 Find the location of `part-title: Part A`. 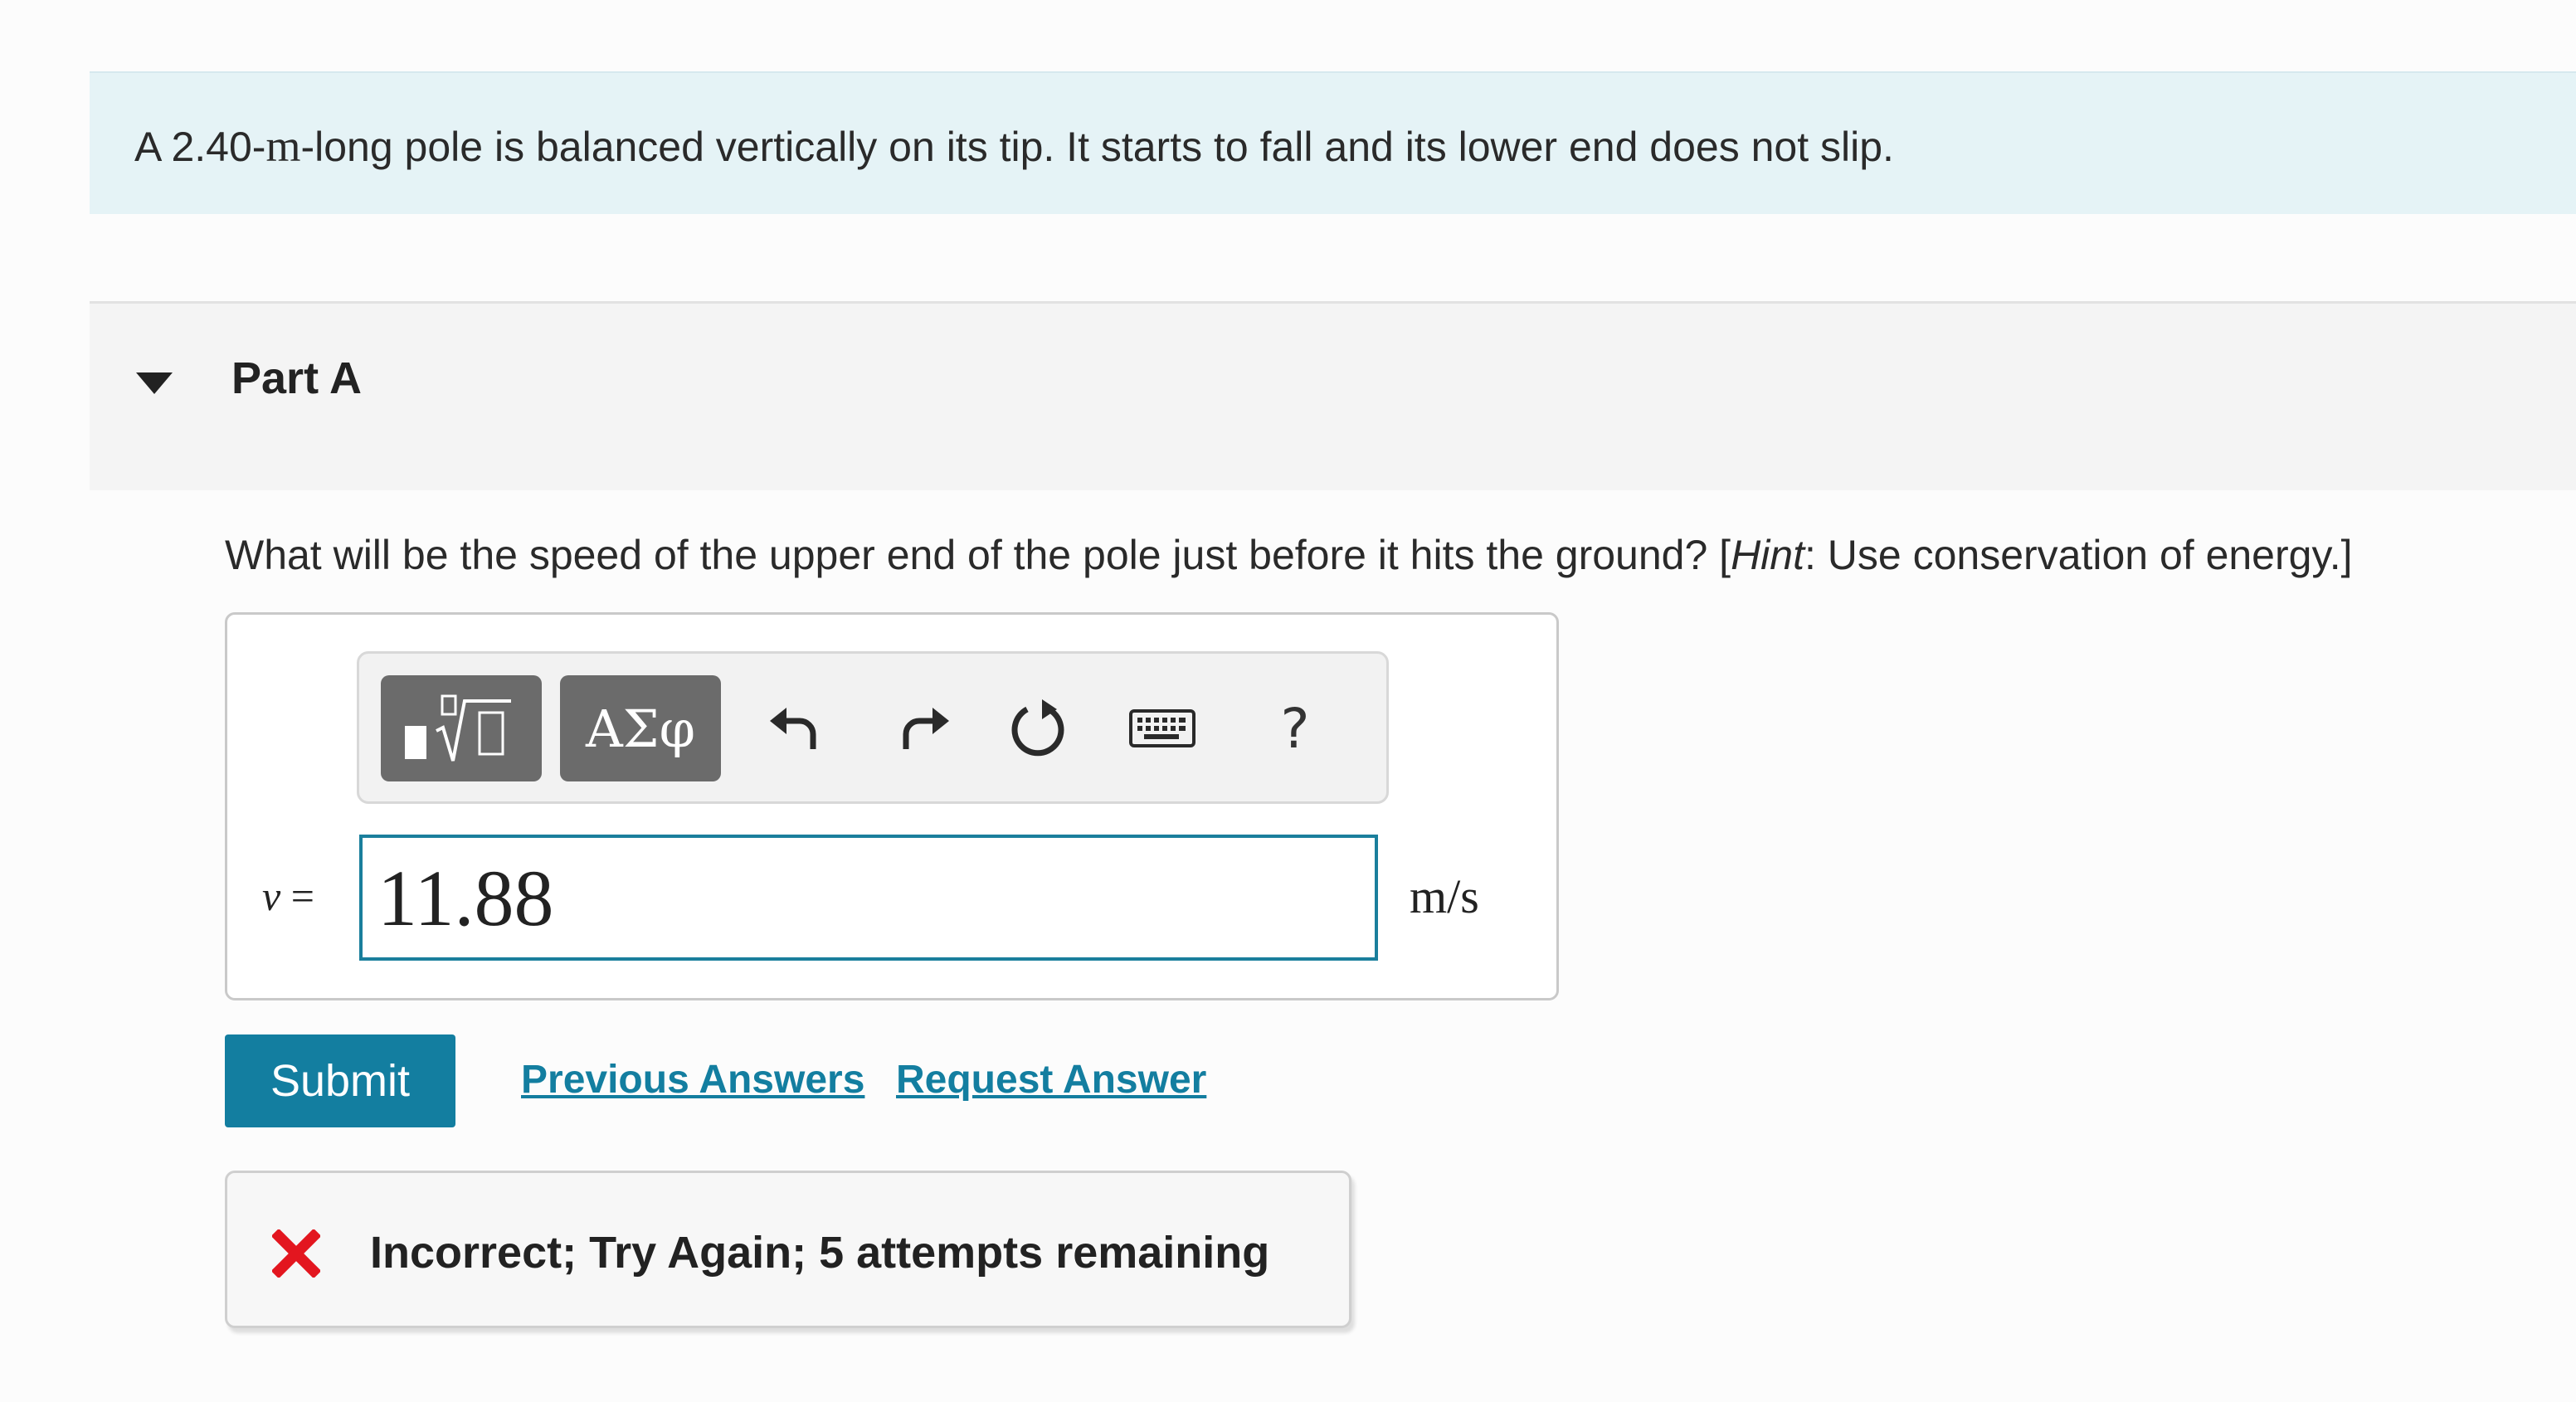

part-title: Part A is located at coordinates (297, 378).